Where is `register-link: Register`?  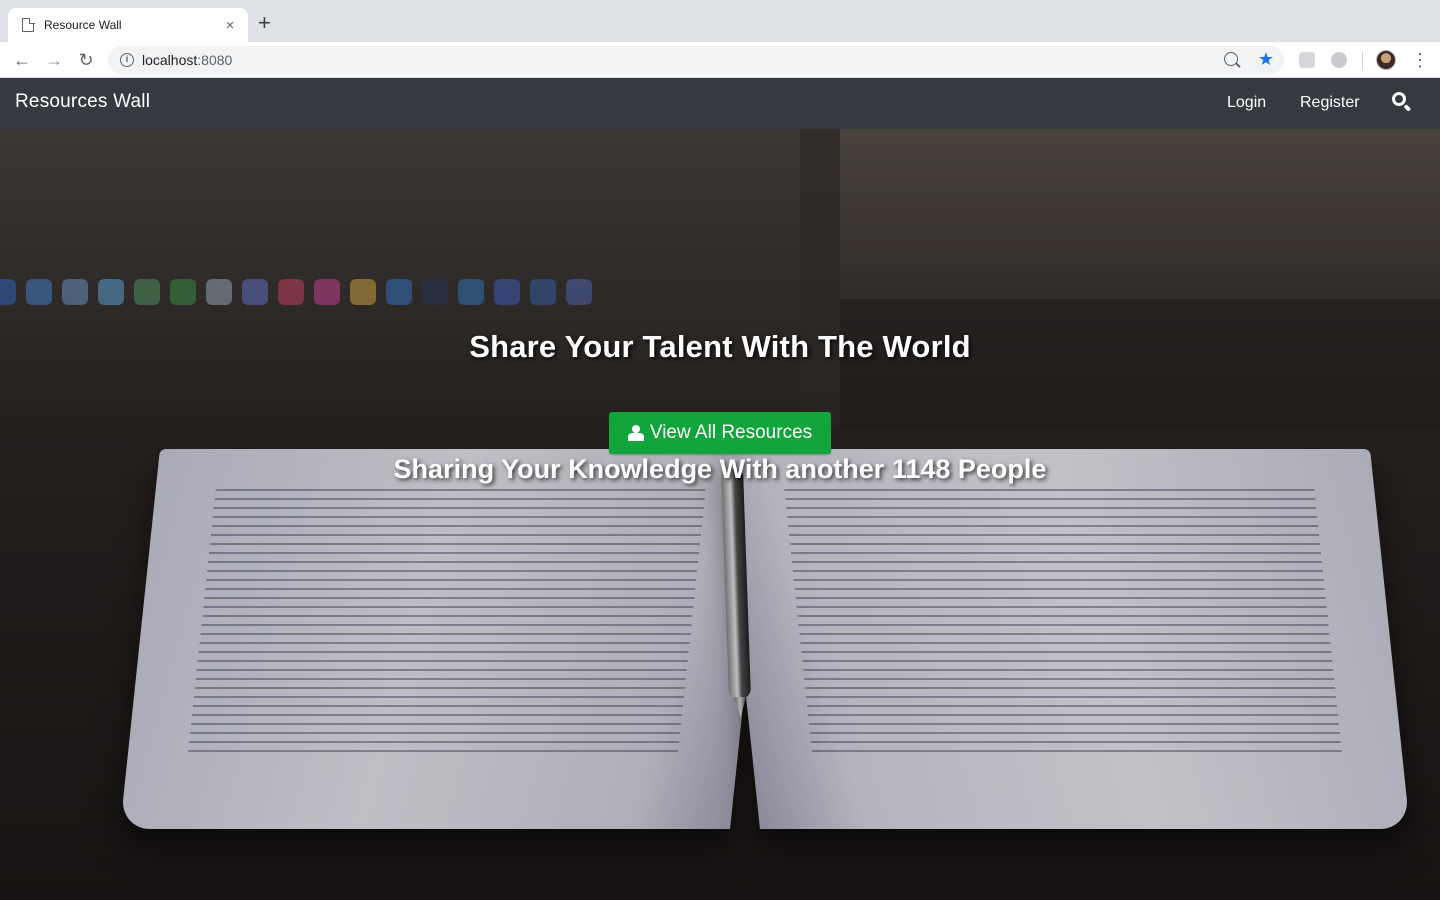 register-link: Register is located at coordinates (1330, 103).